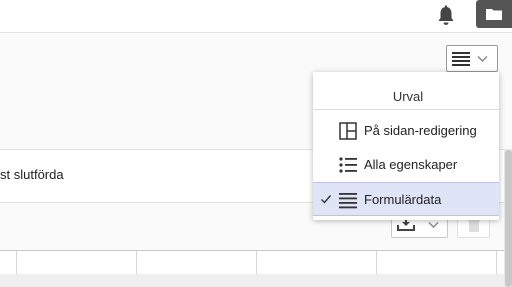 The width and height of the screenshot is (512, 287). What do you see at coordinates (348, 165) in the screenshot?
I see `bullet-list-icon` at bounding box center [348, 165].